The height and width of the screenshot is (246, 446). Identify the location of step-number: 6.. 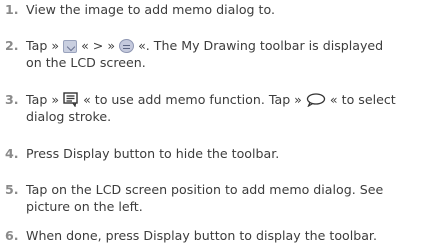
(12, 235).